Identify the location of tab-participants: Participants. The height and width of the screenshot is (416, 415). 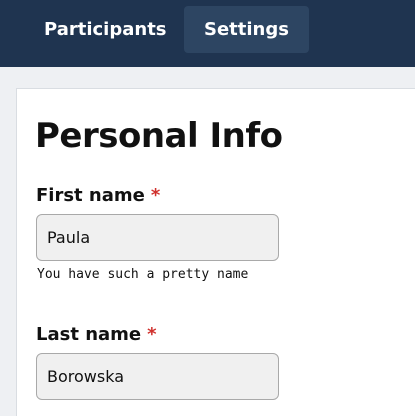
(105, 29).